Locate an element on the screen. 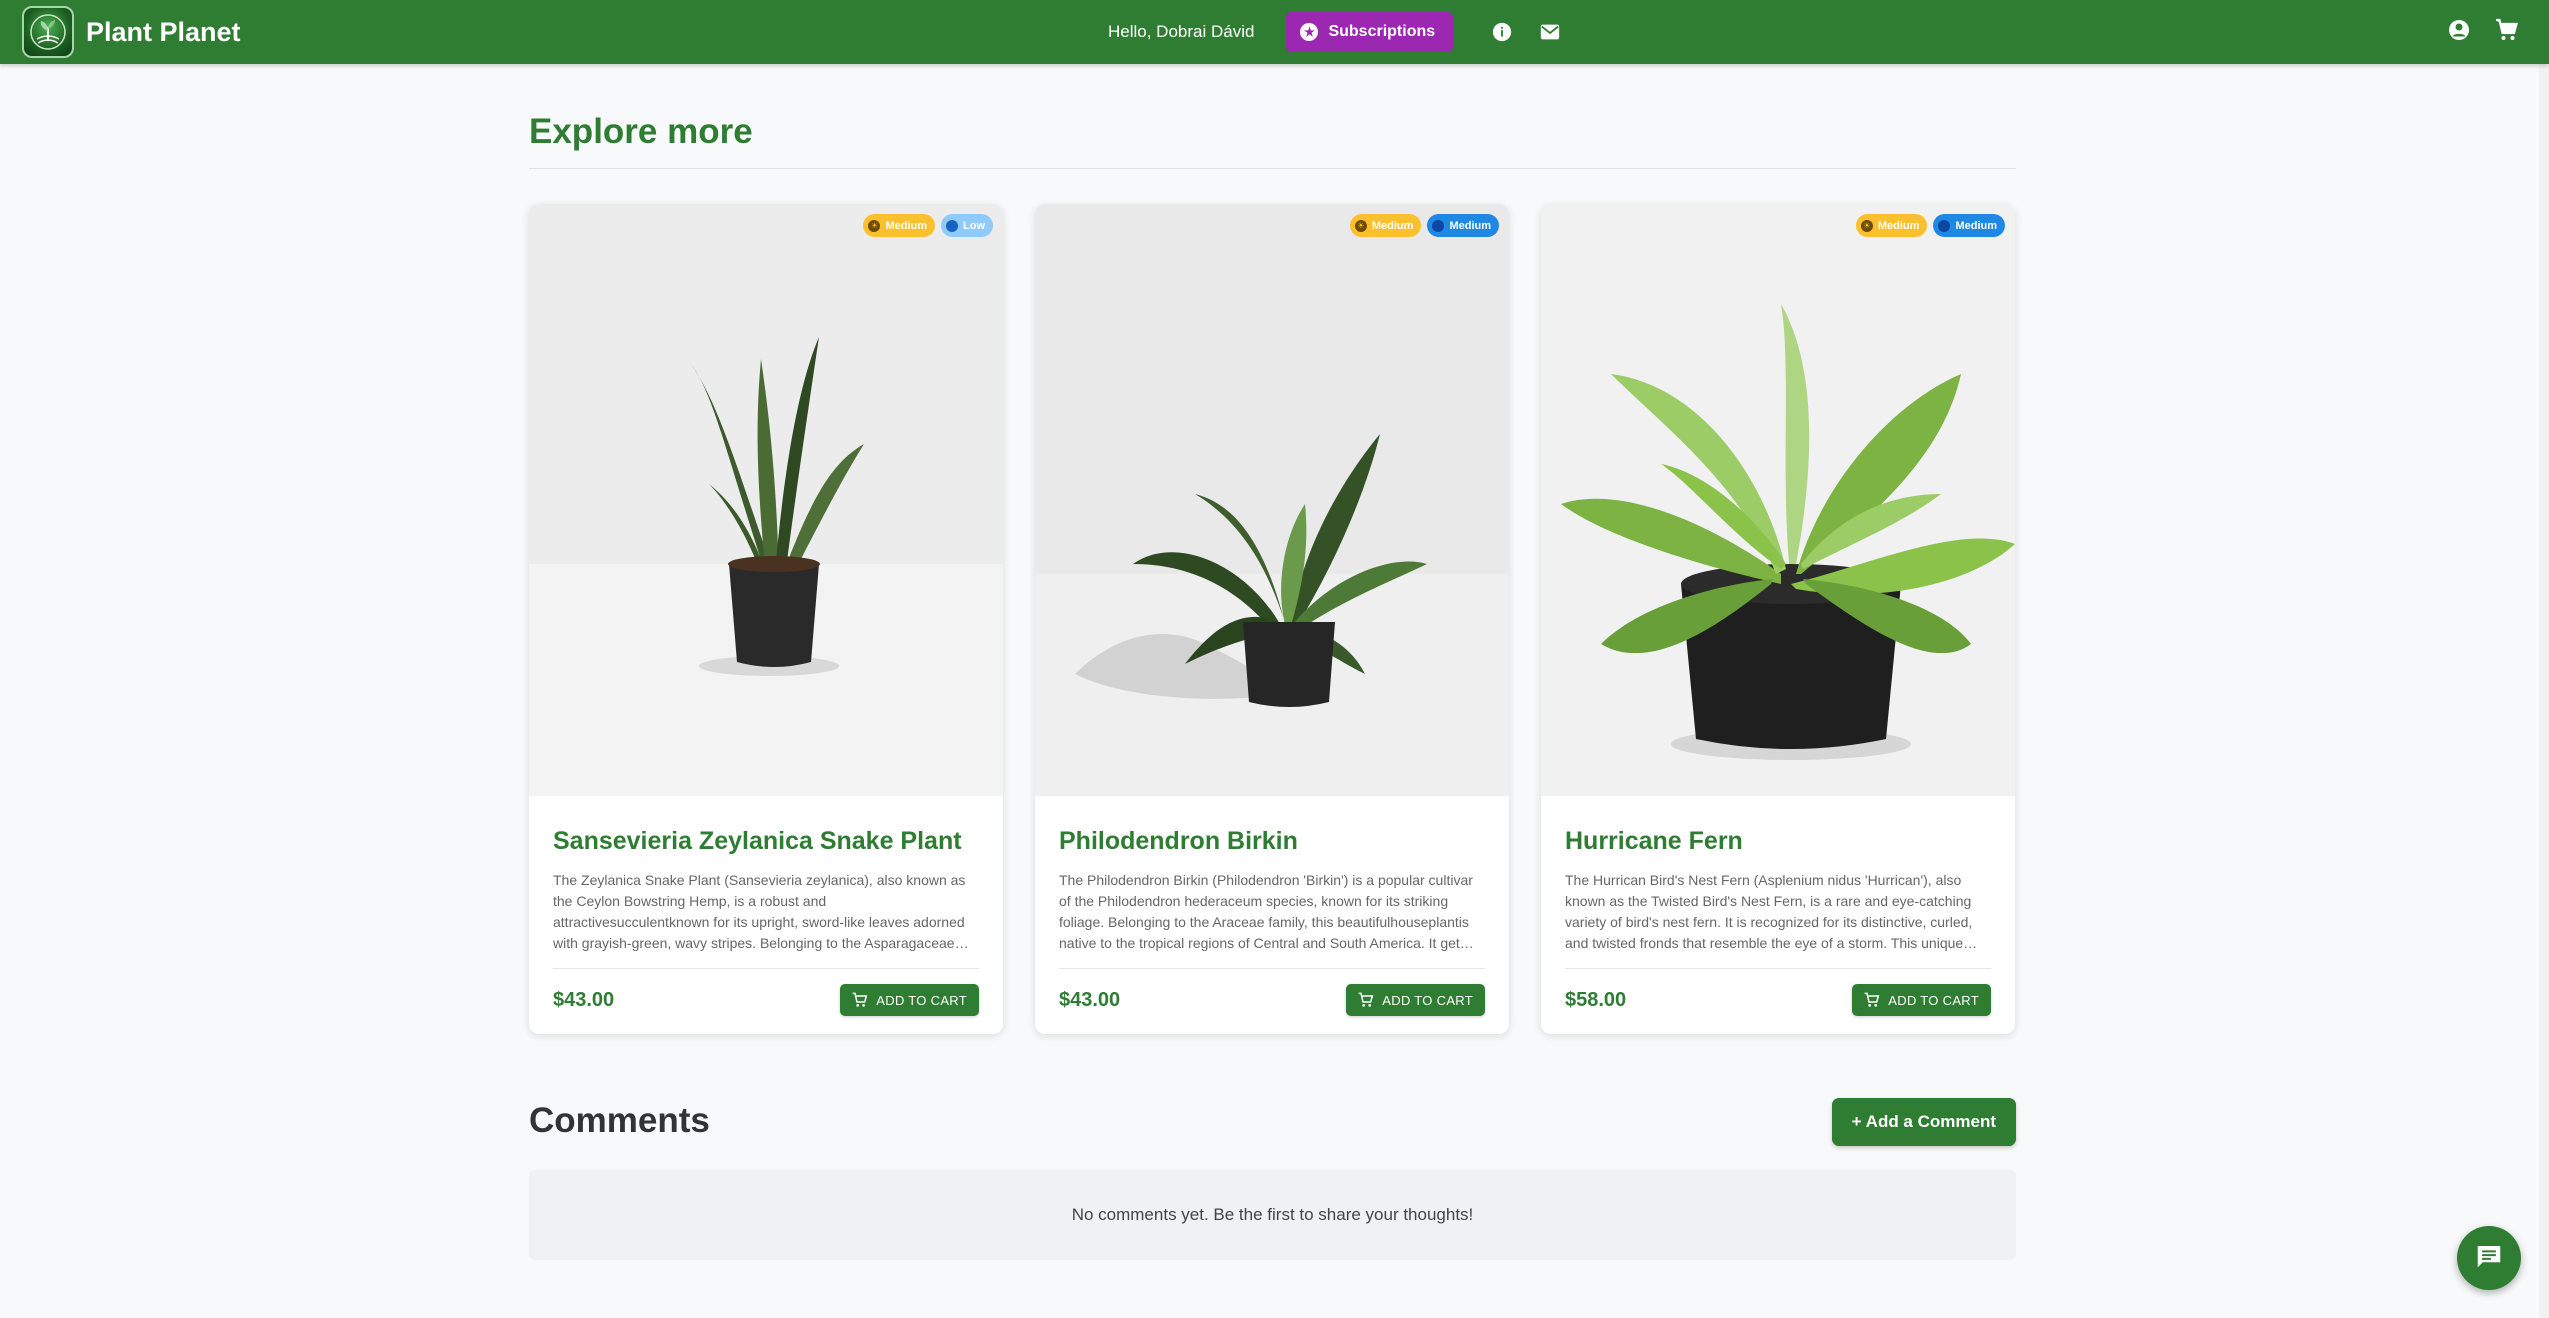  care-badges: ☀ Medium Low is located at coordinates (928, 225).